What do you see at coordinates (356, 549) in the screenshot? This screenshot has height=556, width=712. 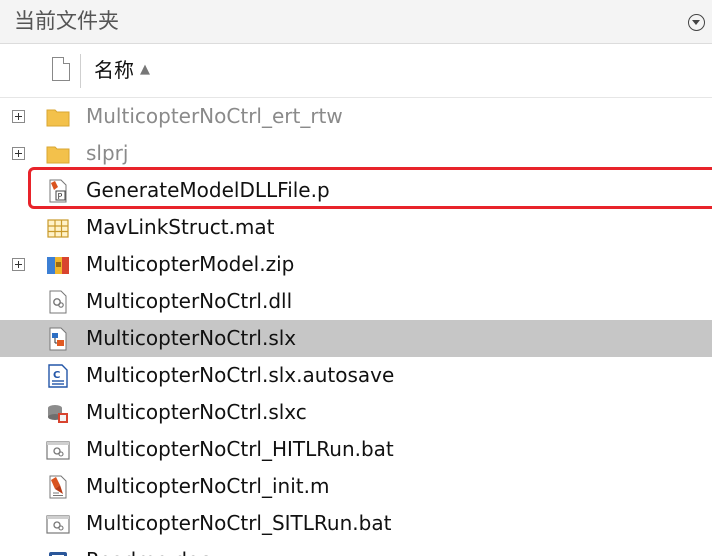 I see `file-row-readme-docx: W Readme.docx` at bounding box center [356, 549].